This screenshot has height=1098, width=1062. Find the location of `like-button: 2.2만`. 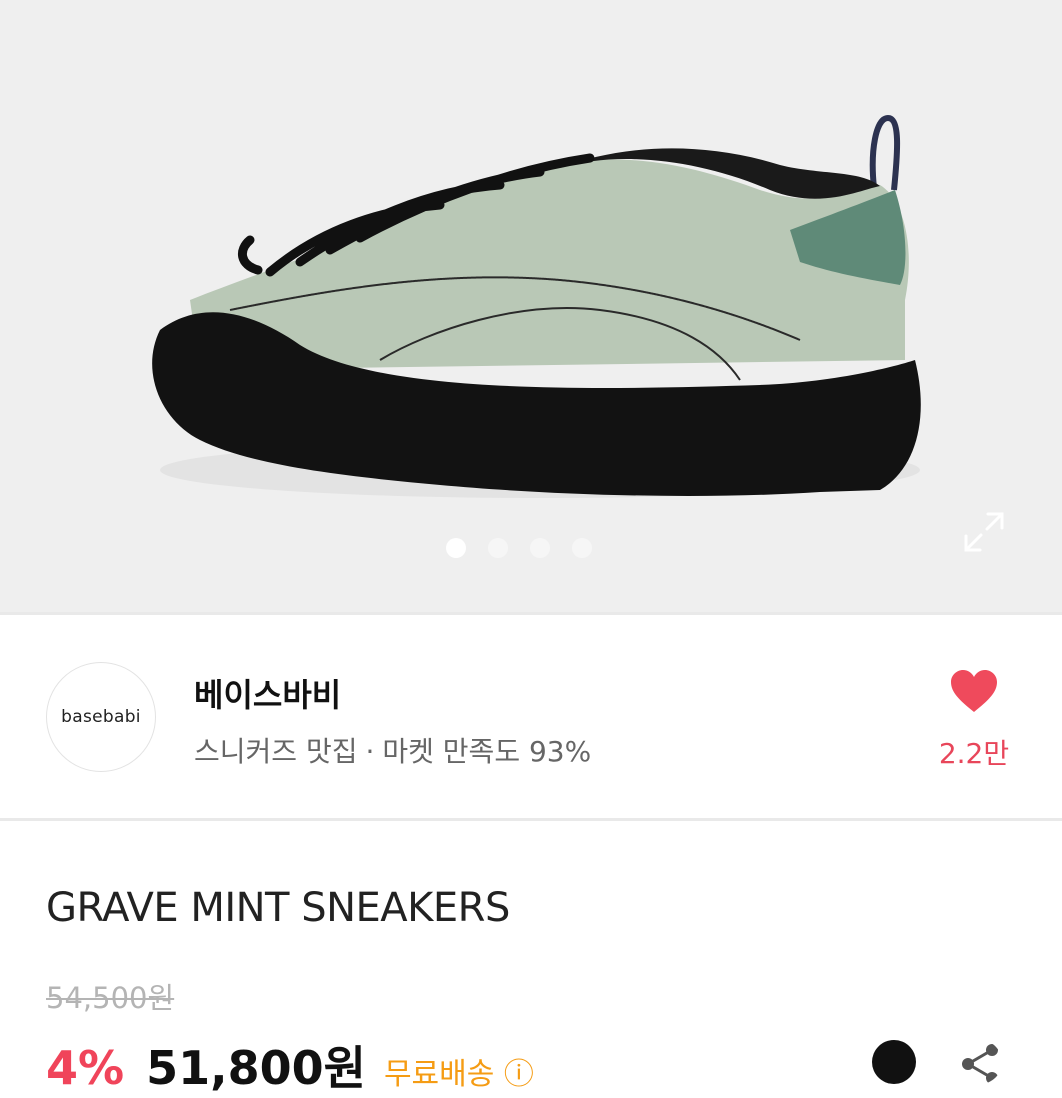

like-button: 2.2만 is located at coordinates (974, 720).